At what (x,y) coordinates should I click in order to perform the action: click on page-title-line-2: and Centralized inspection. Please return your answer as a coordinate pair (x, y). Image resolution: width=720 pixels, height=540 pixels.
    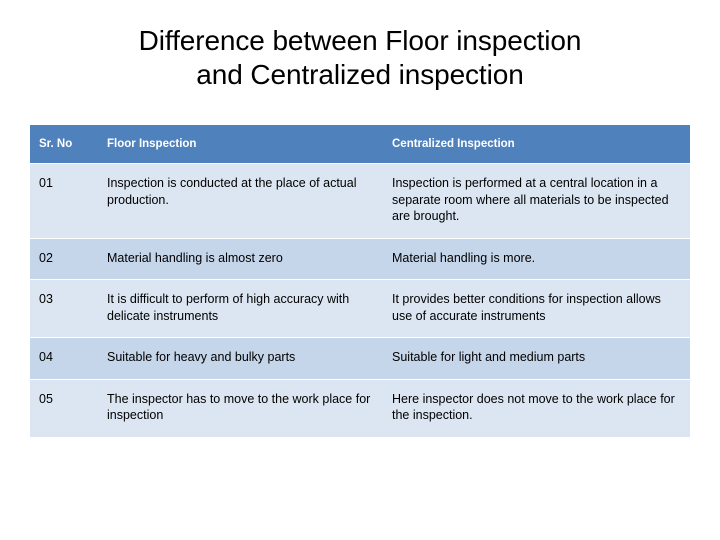
    Looking at the image, I should click on (360, 75).